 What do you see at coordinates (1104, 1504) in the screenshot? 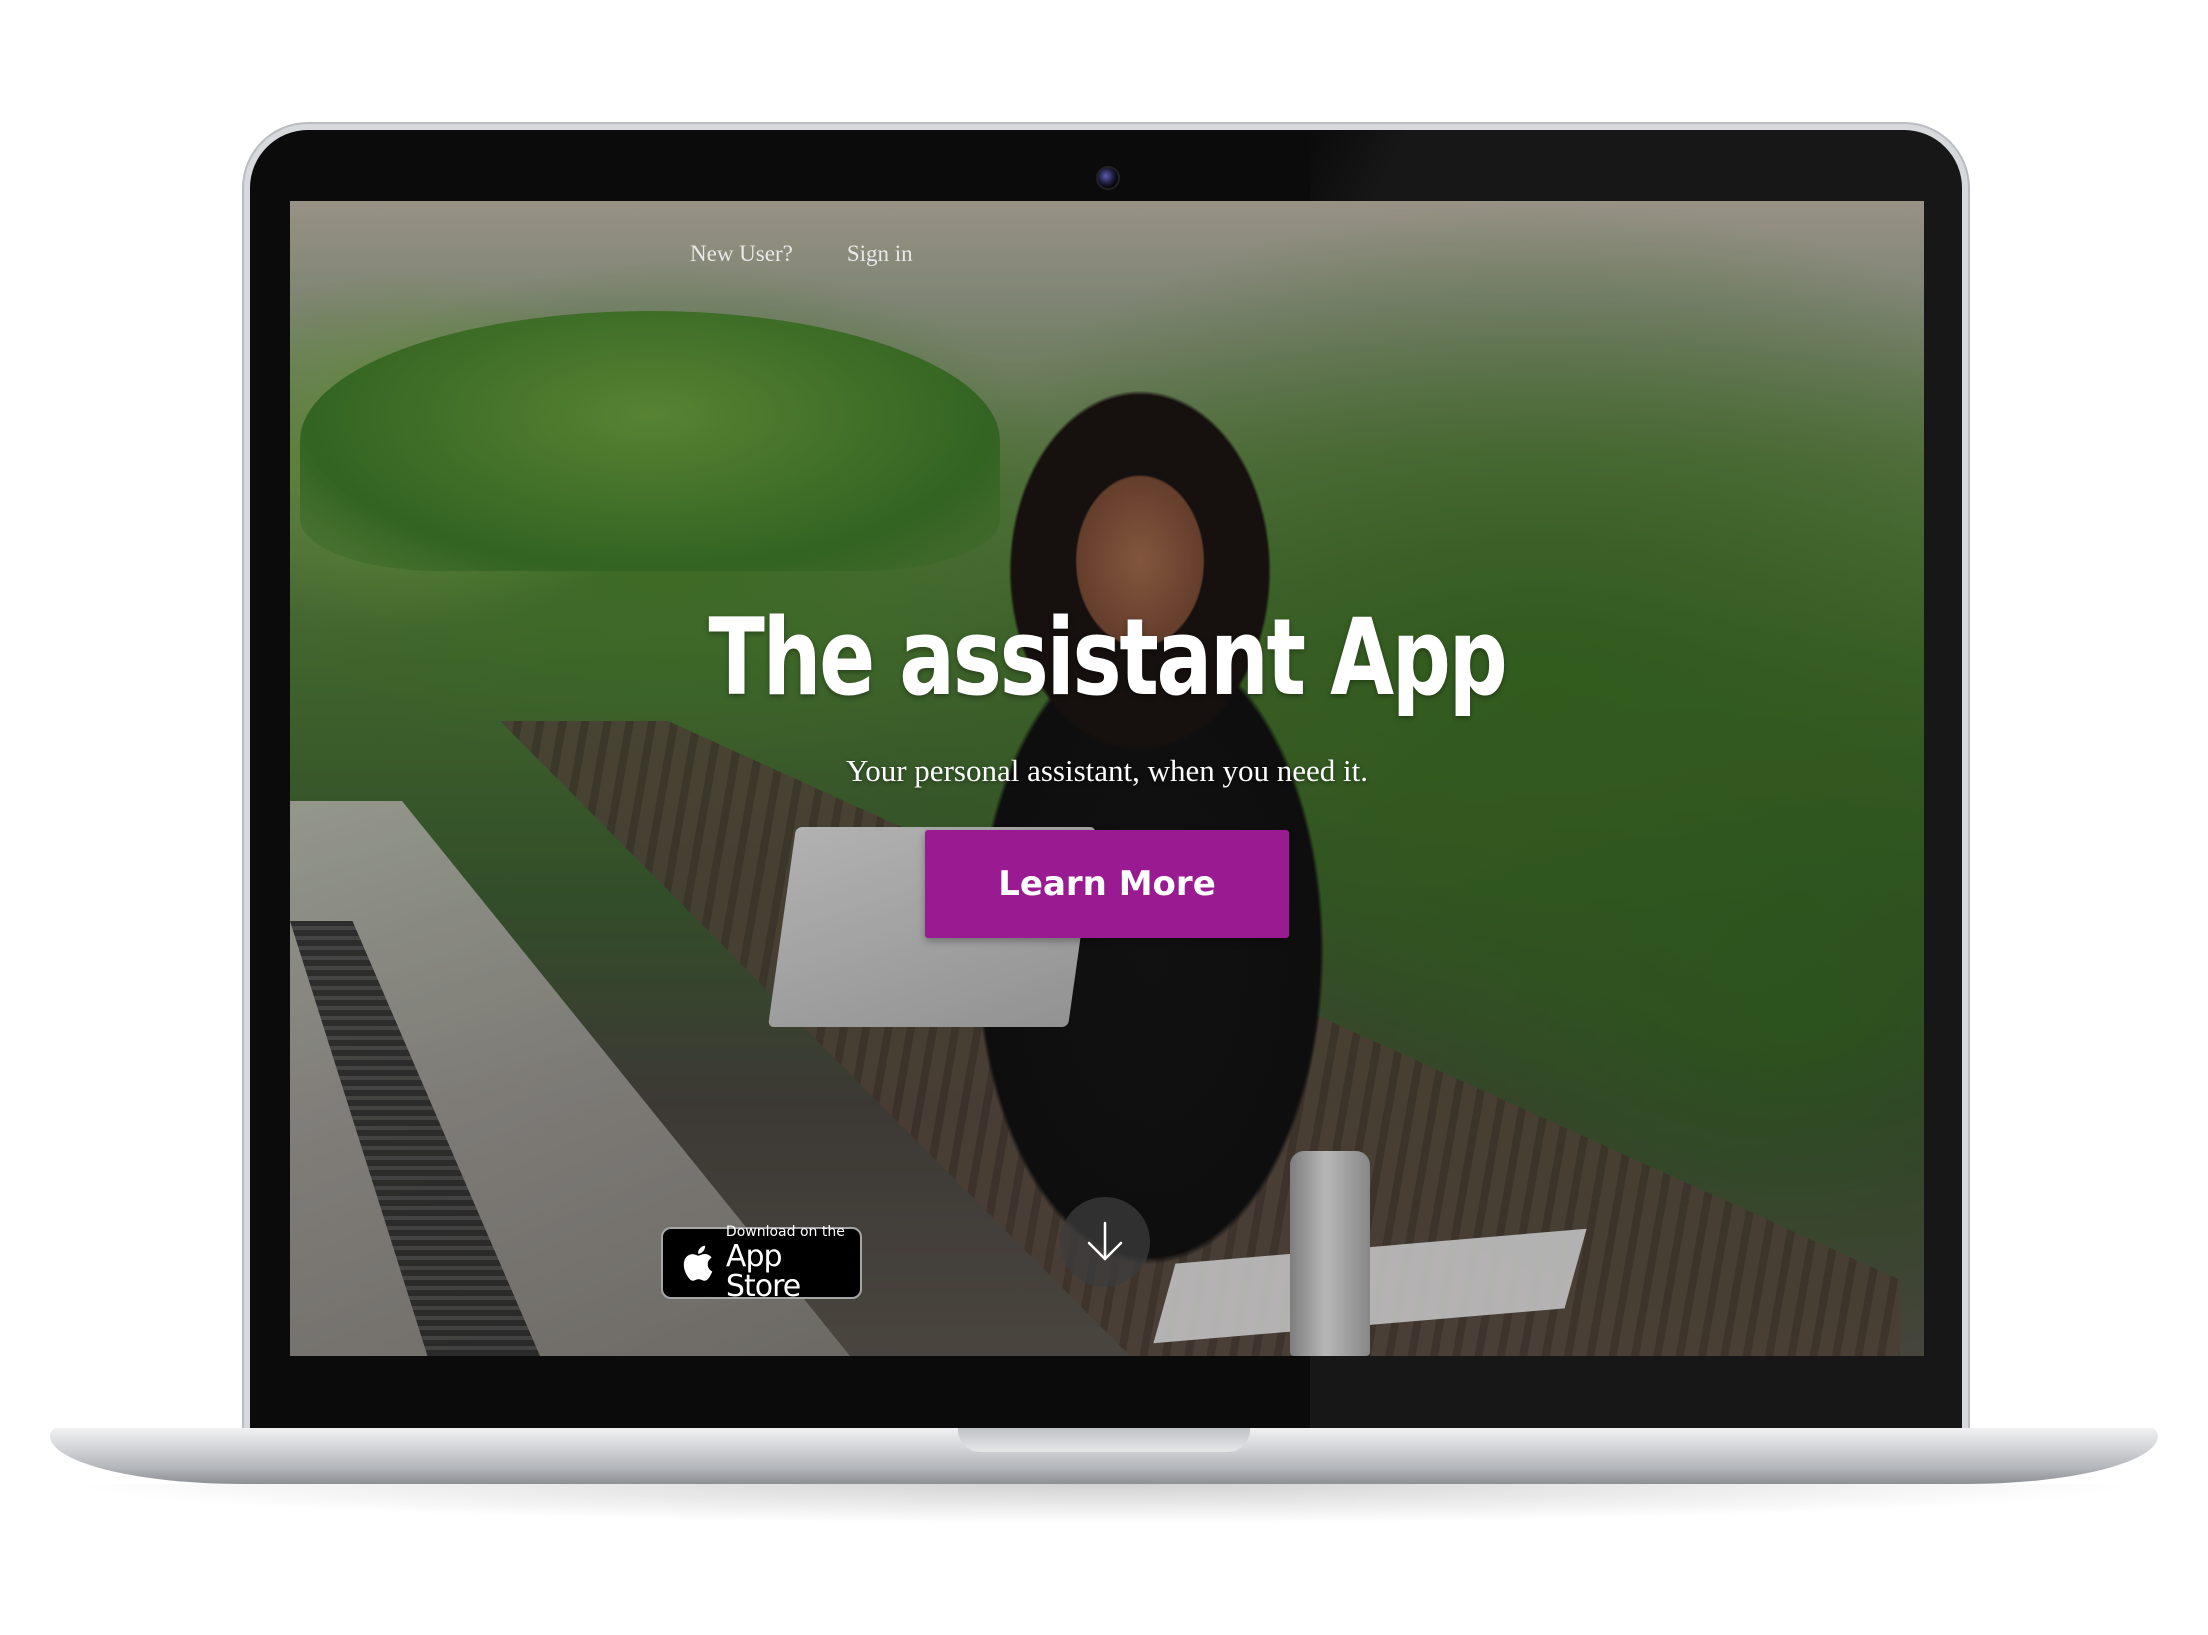
I see `laptop-shadow` at bounding box center [1104, 1504].